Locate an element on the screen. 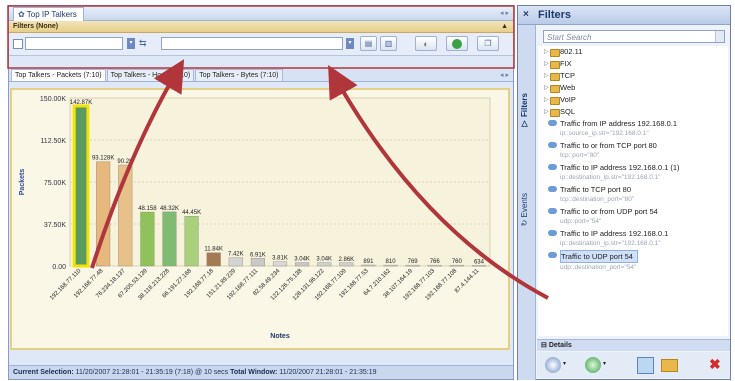 This screenshot has width=735, height=381. filter-value-input is located at coordinates (252, 43).